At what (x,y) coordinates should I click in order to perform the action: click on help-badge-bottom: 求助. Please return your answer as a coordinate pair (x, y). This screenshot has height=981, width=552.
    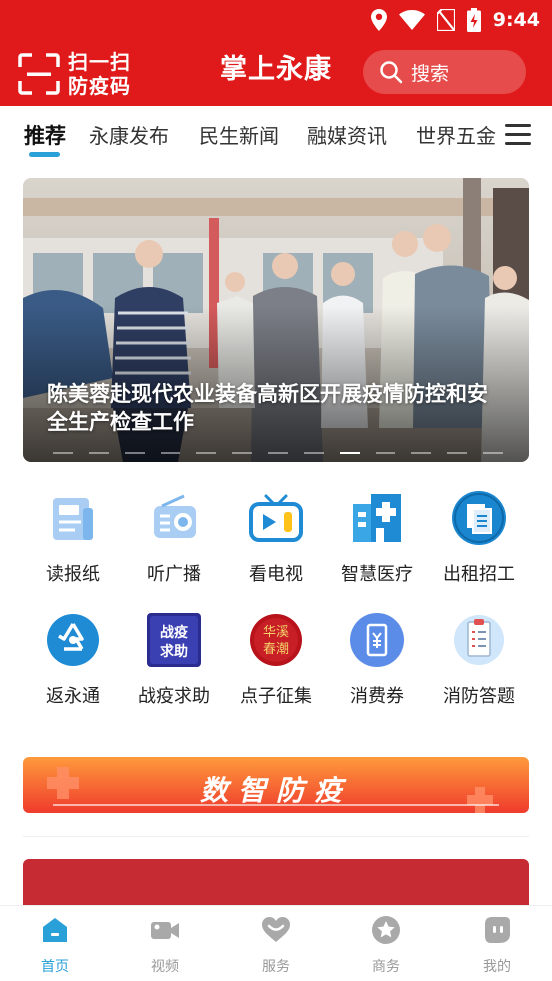
    Looking at the image, I should click on (174, 651).